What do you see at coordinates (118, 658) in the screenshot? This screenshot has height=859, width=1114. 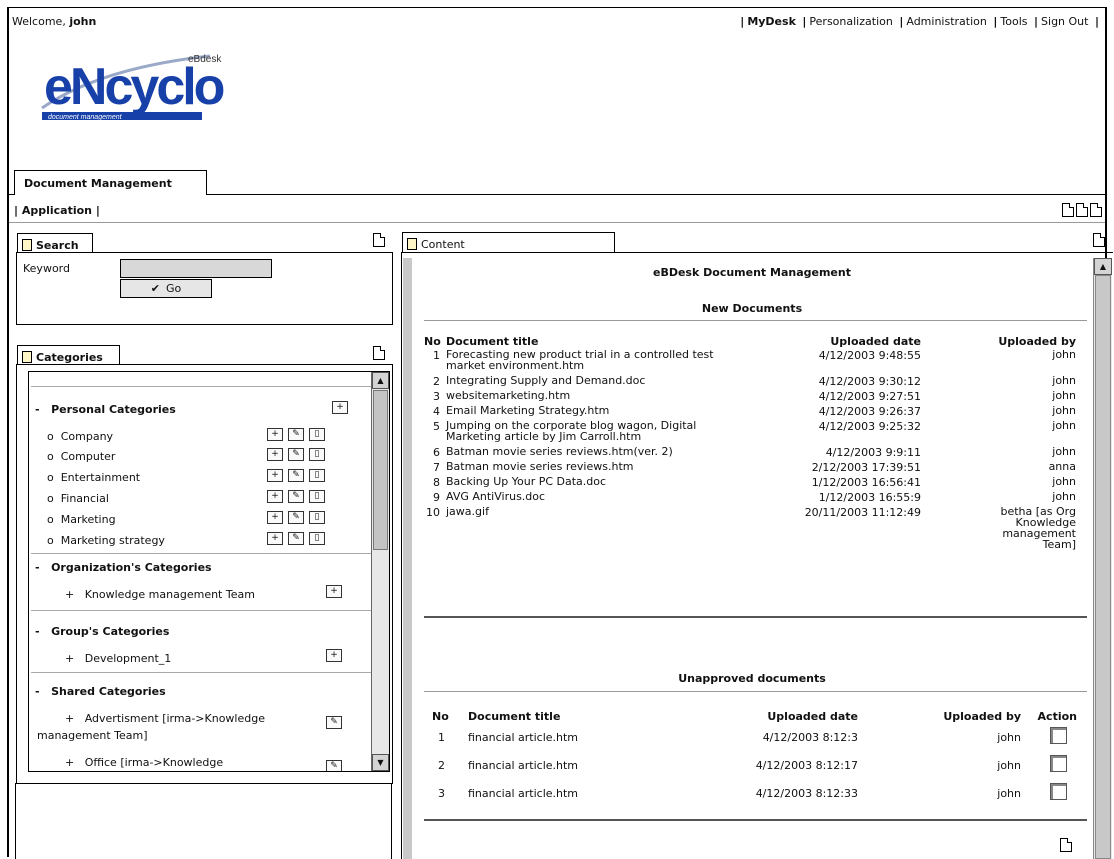 I see `category-development-1: + Development_1` at bounding box center [118, 658].